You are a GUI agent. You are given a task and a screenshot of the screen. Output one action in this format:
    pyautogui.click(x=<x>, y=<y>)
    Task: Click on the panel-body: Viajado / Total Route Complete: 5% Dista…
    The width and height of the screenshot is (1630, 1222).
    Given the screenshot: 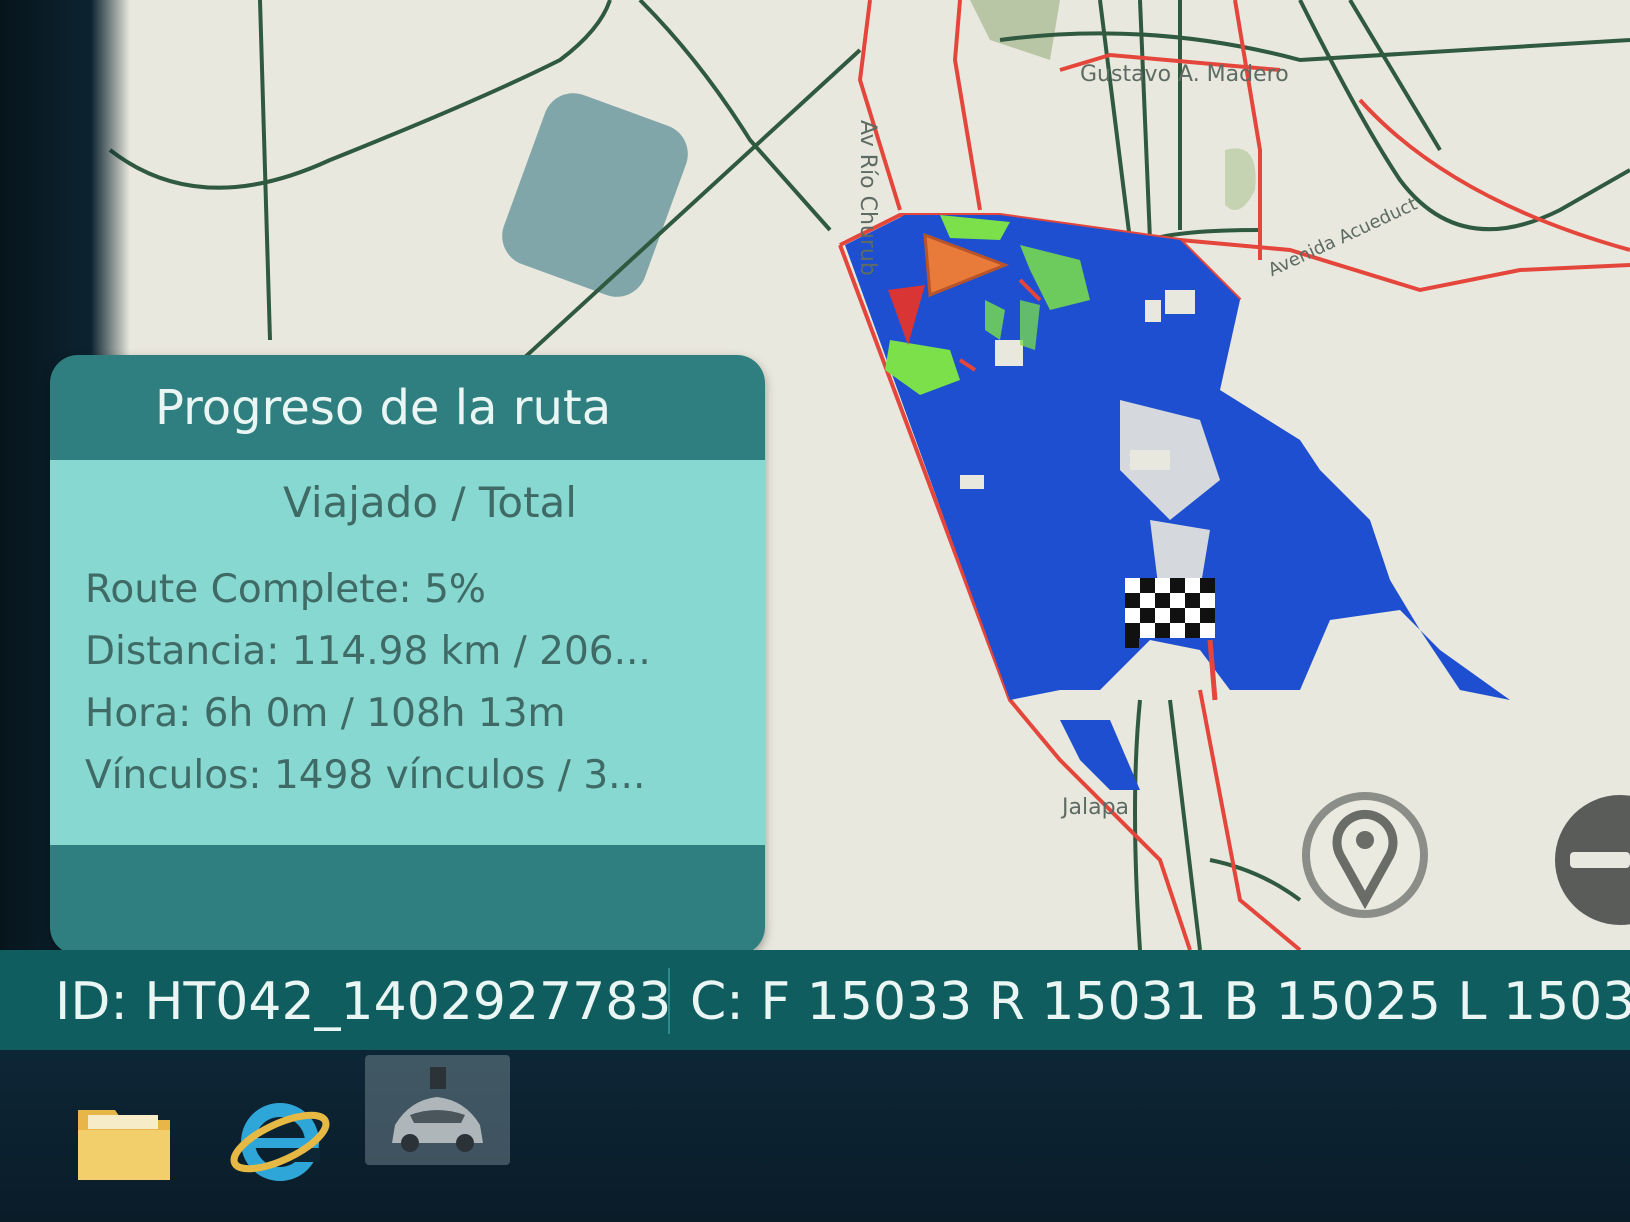 What is the action you would take?
    pyautogui.click(x=407, y=652)
    